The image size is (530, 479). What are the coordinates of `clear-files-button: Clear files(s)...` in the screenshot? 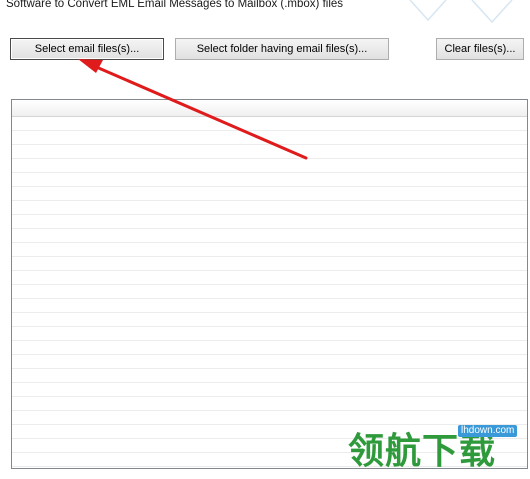 It's located at (480, 49).